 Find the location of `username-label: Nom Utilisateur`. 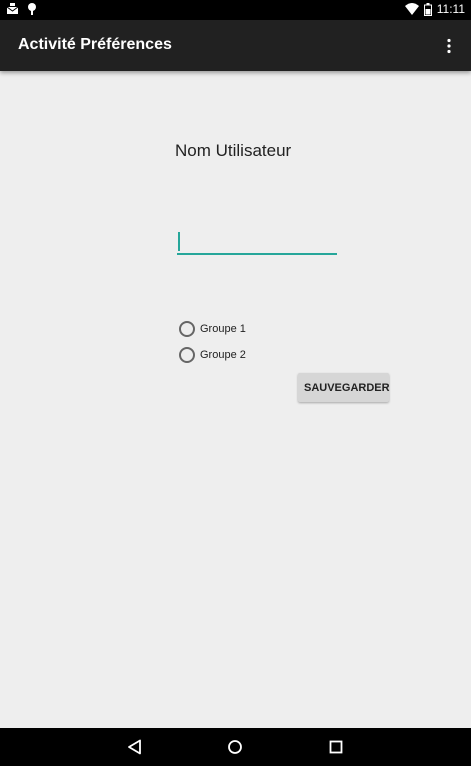

username-label: Nom Utilisateur is located at coordinates (233, 150).